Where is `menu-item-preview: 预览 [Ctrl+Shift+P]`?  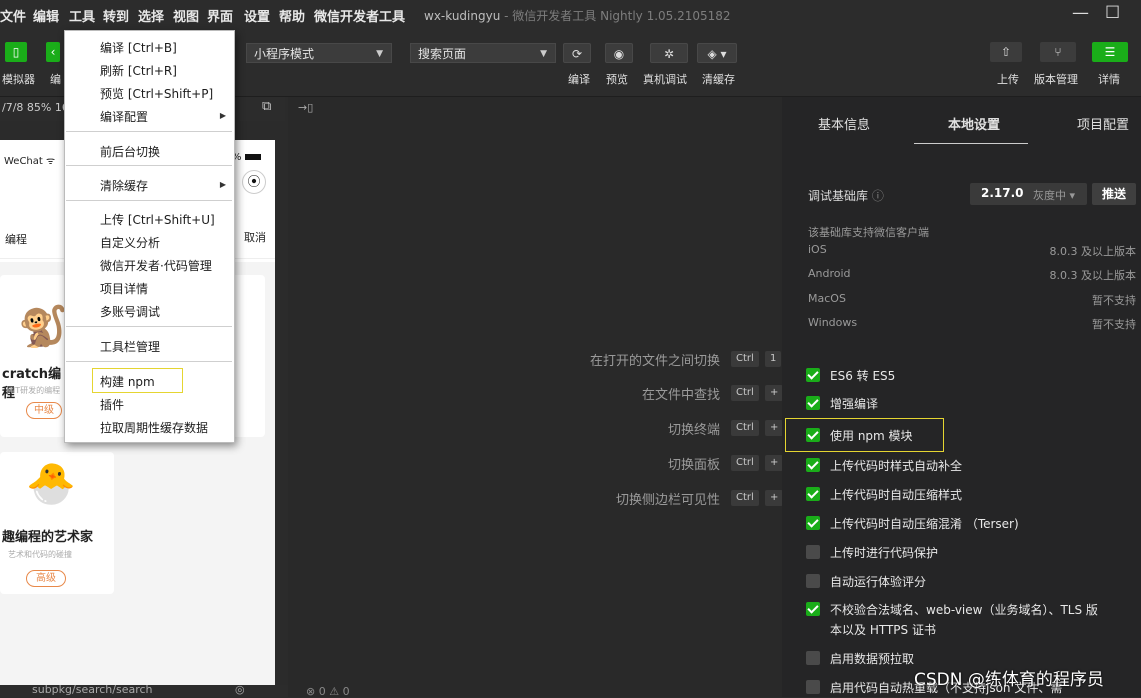
menu-item-preview: 预览 [Ctrl+Shift+P] is located at coordinates (156, 93).